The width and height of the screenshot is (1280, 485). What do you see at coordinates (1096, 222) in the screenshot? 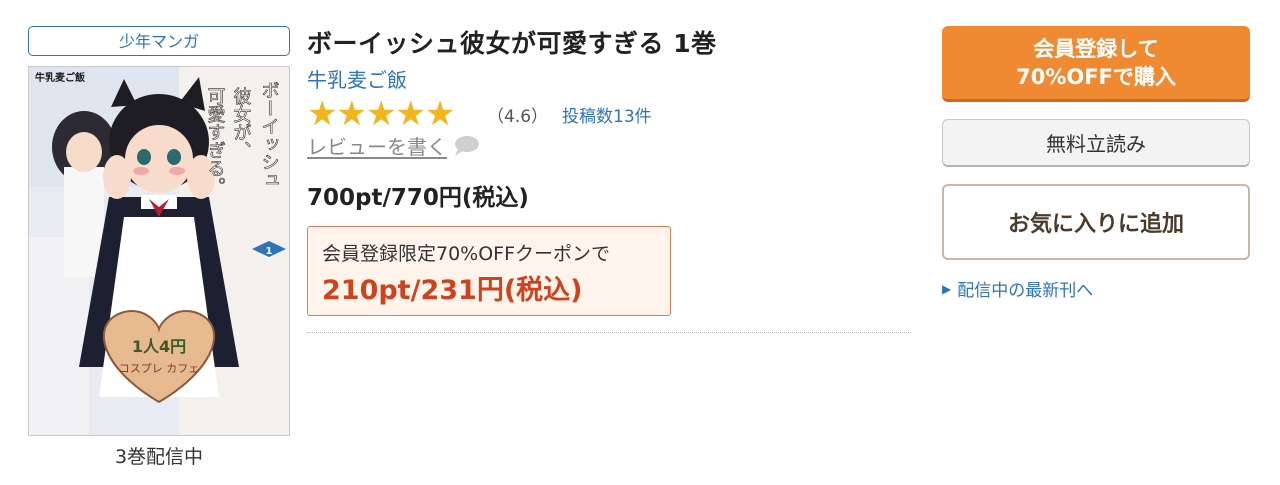
I see `add-favorite-button: お気に入りに追加` at bounding box center [1096, 222].